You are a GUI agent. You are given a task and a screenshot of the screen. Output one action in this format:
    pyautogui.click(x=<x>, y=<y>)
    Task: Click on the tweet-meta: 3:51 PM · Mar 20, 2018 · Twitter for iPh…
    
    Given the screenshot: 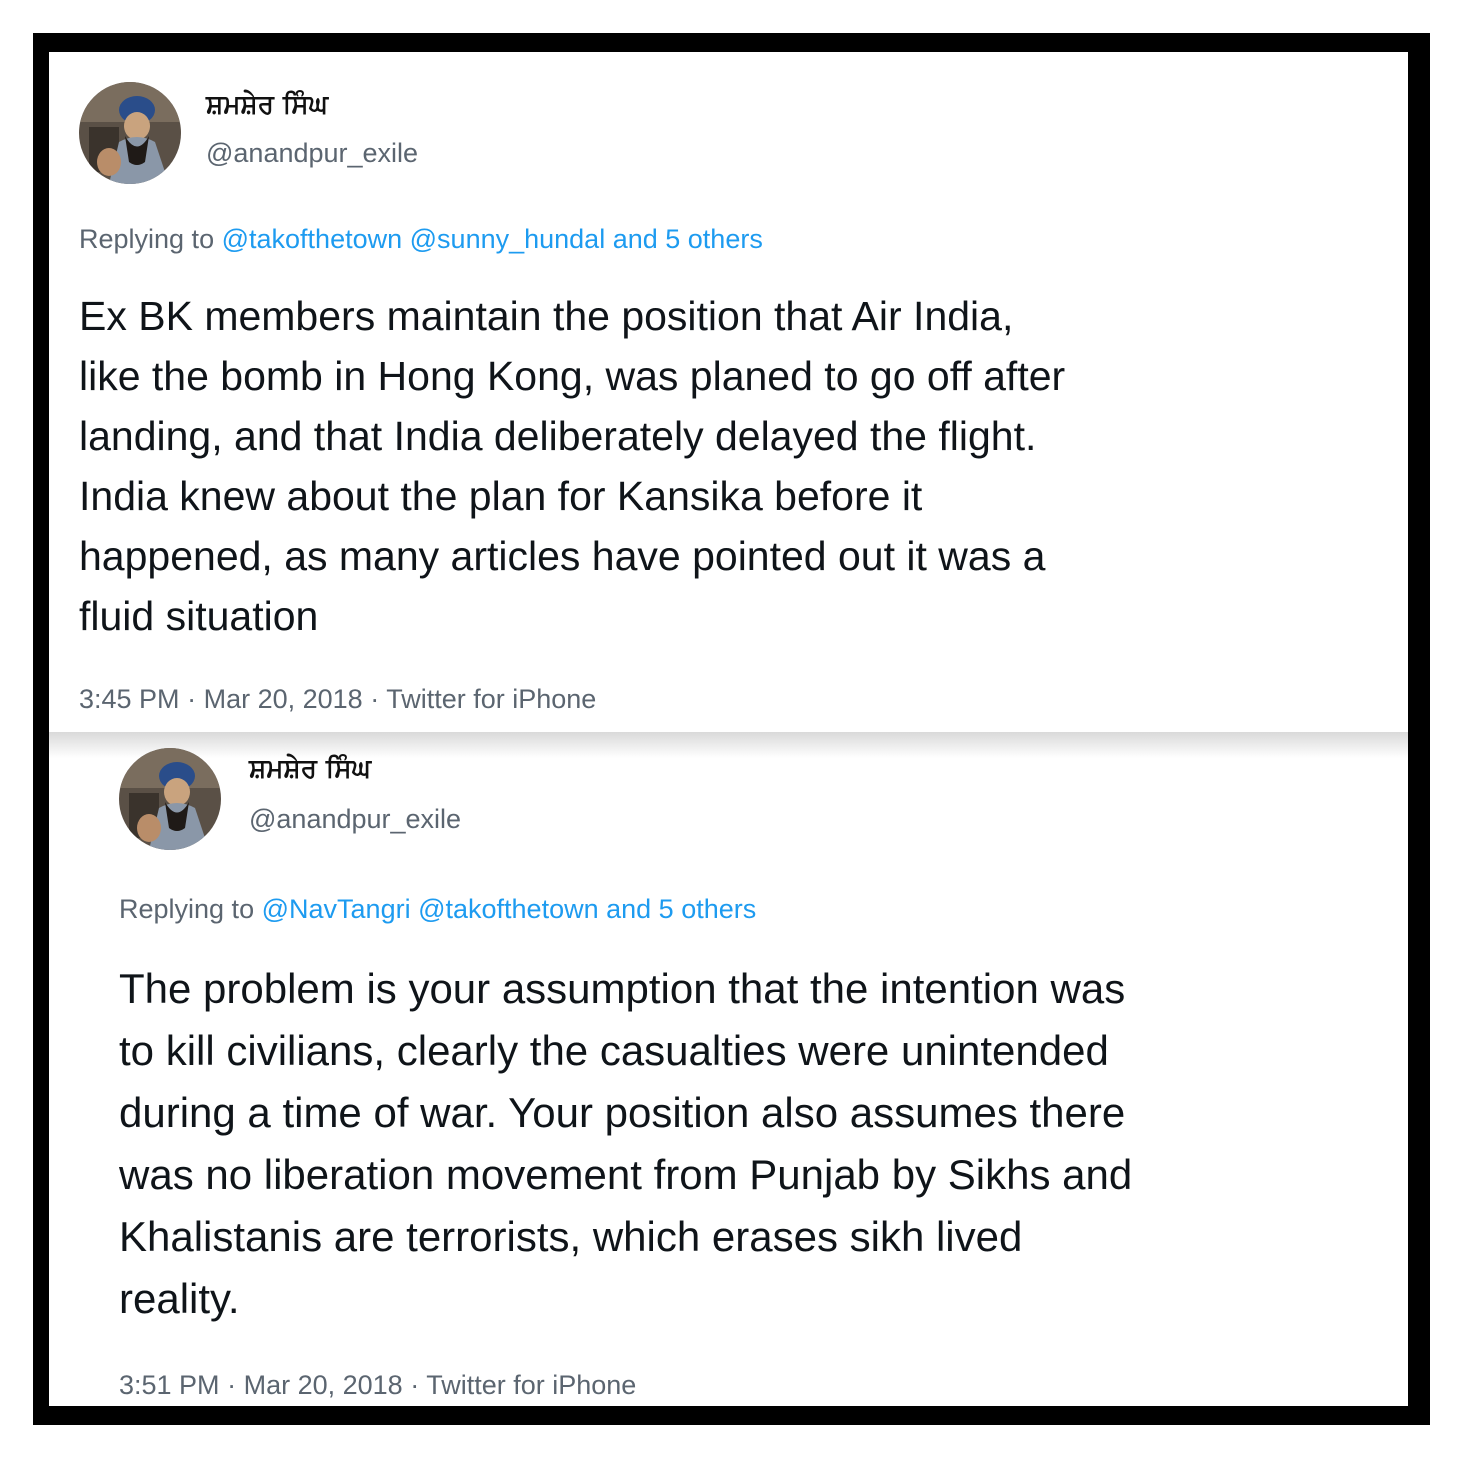 What is the action you would take?
    pyautogui.click(x=377, y=1385)
    